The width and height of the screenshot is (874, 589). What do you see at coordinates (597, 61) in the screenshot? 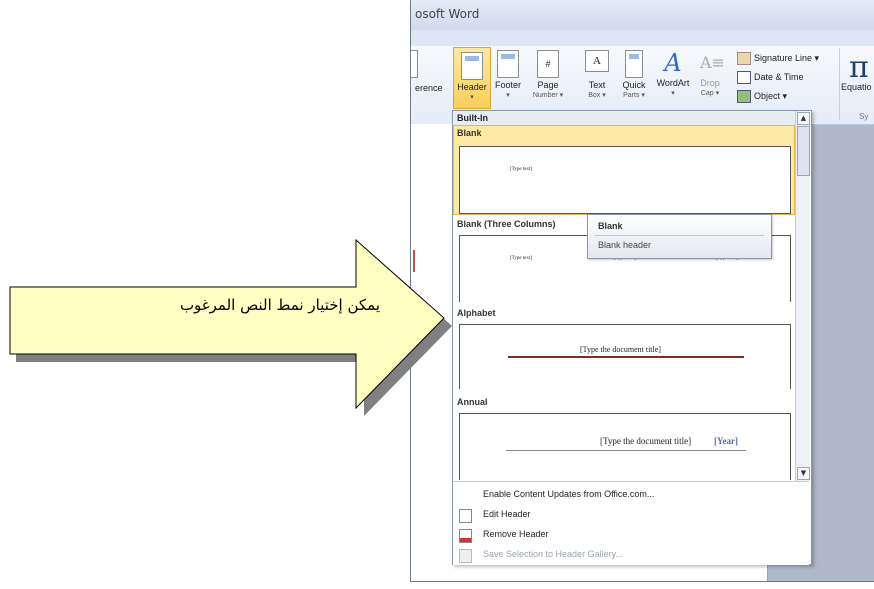
I see `text-box-icon: A` at bounding box center [597, 61].